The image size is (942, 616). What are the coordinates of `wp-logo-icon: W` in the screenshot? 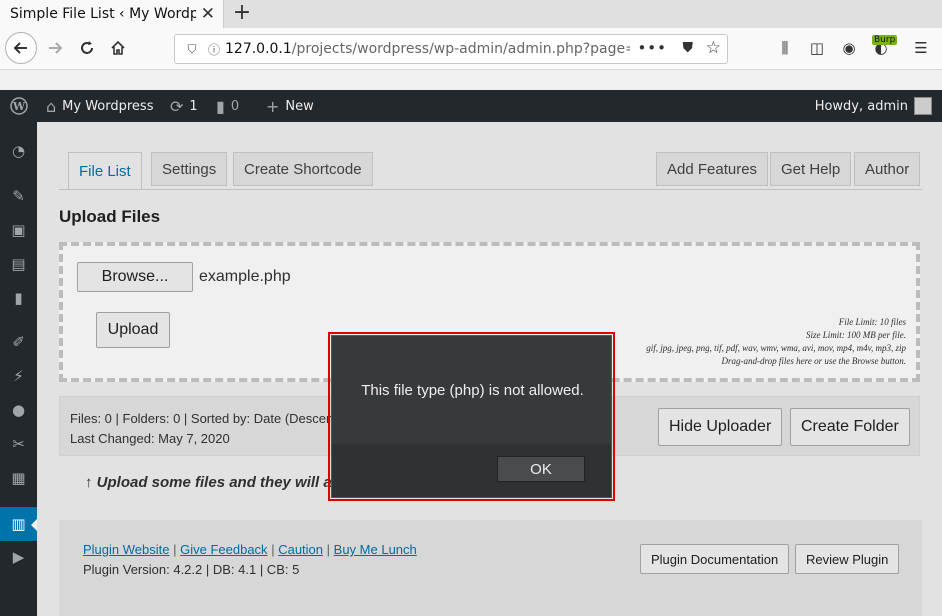 It's located at (19, 106).